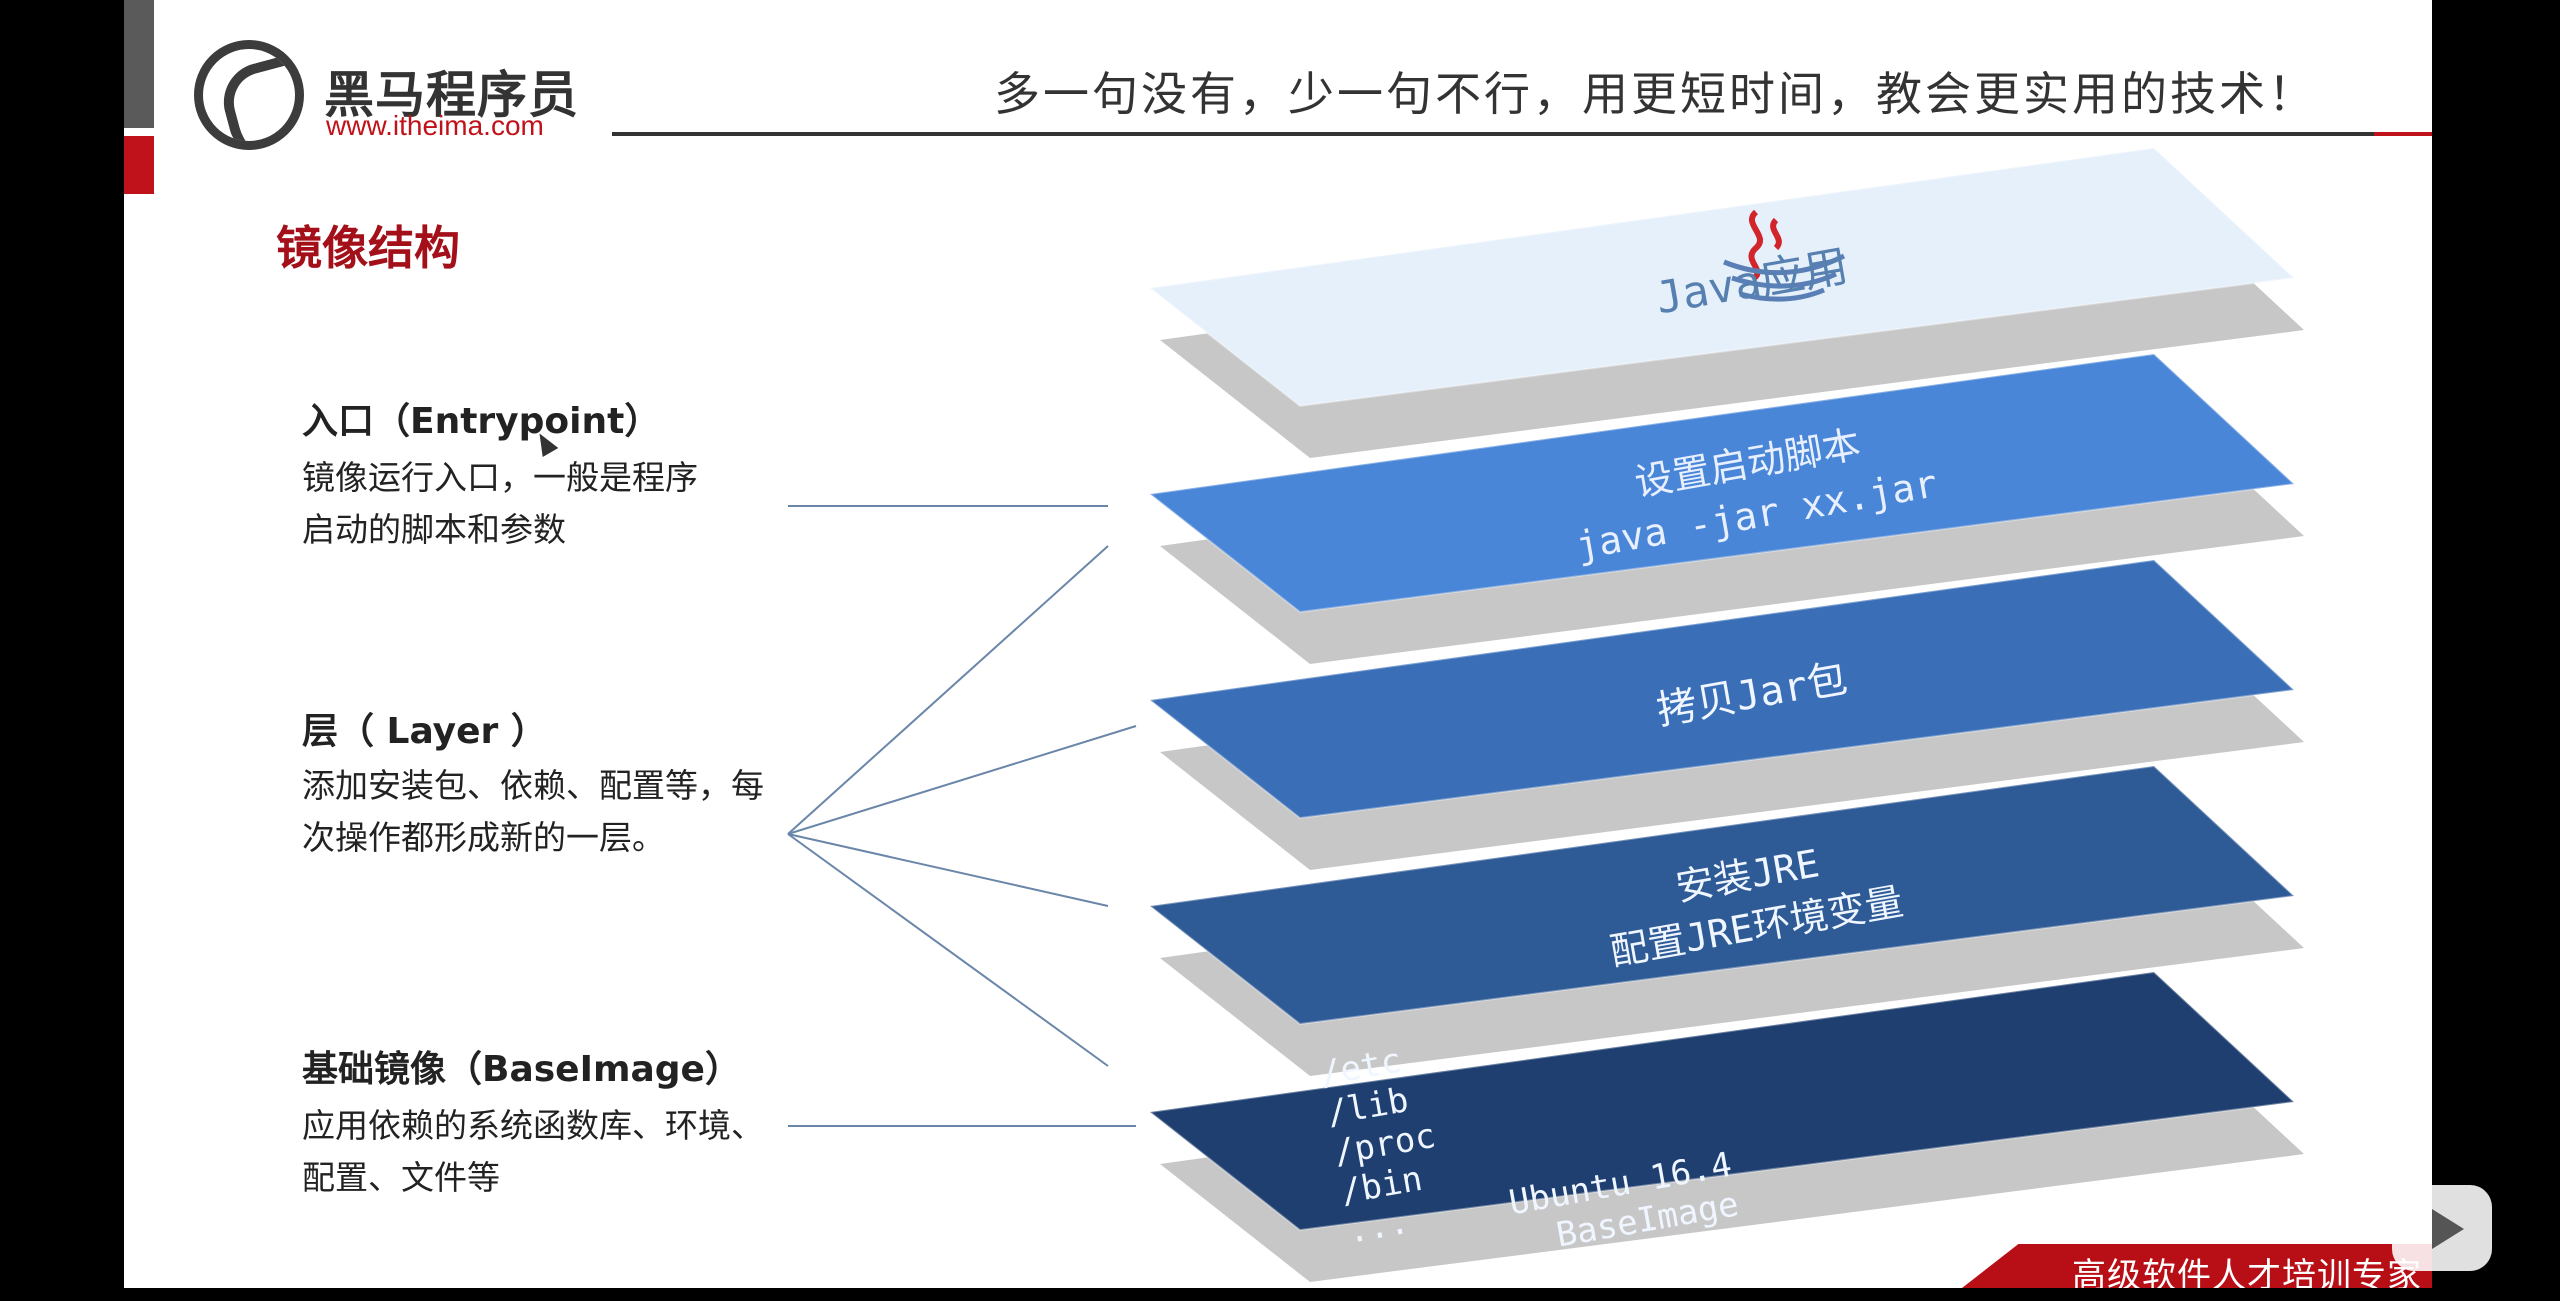 The width and height of the screenshot is (2560, 1301). Describe the element at coordinates (2442, 1228) in the screenshot. I see `play-icon` at that location.